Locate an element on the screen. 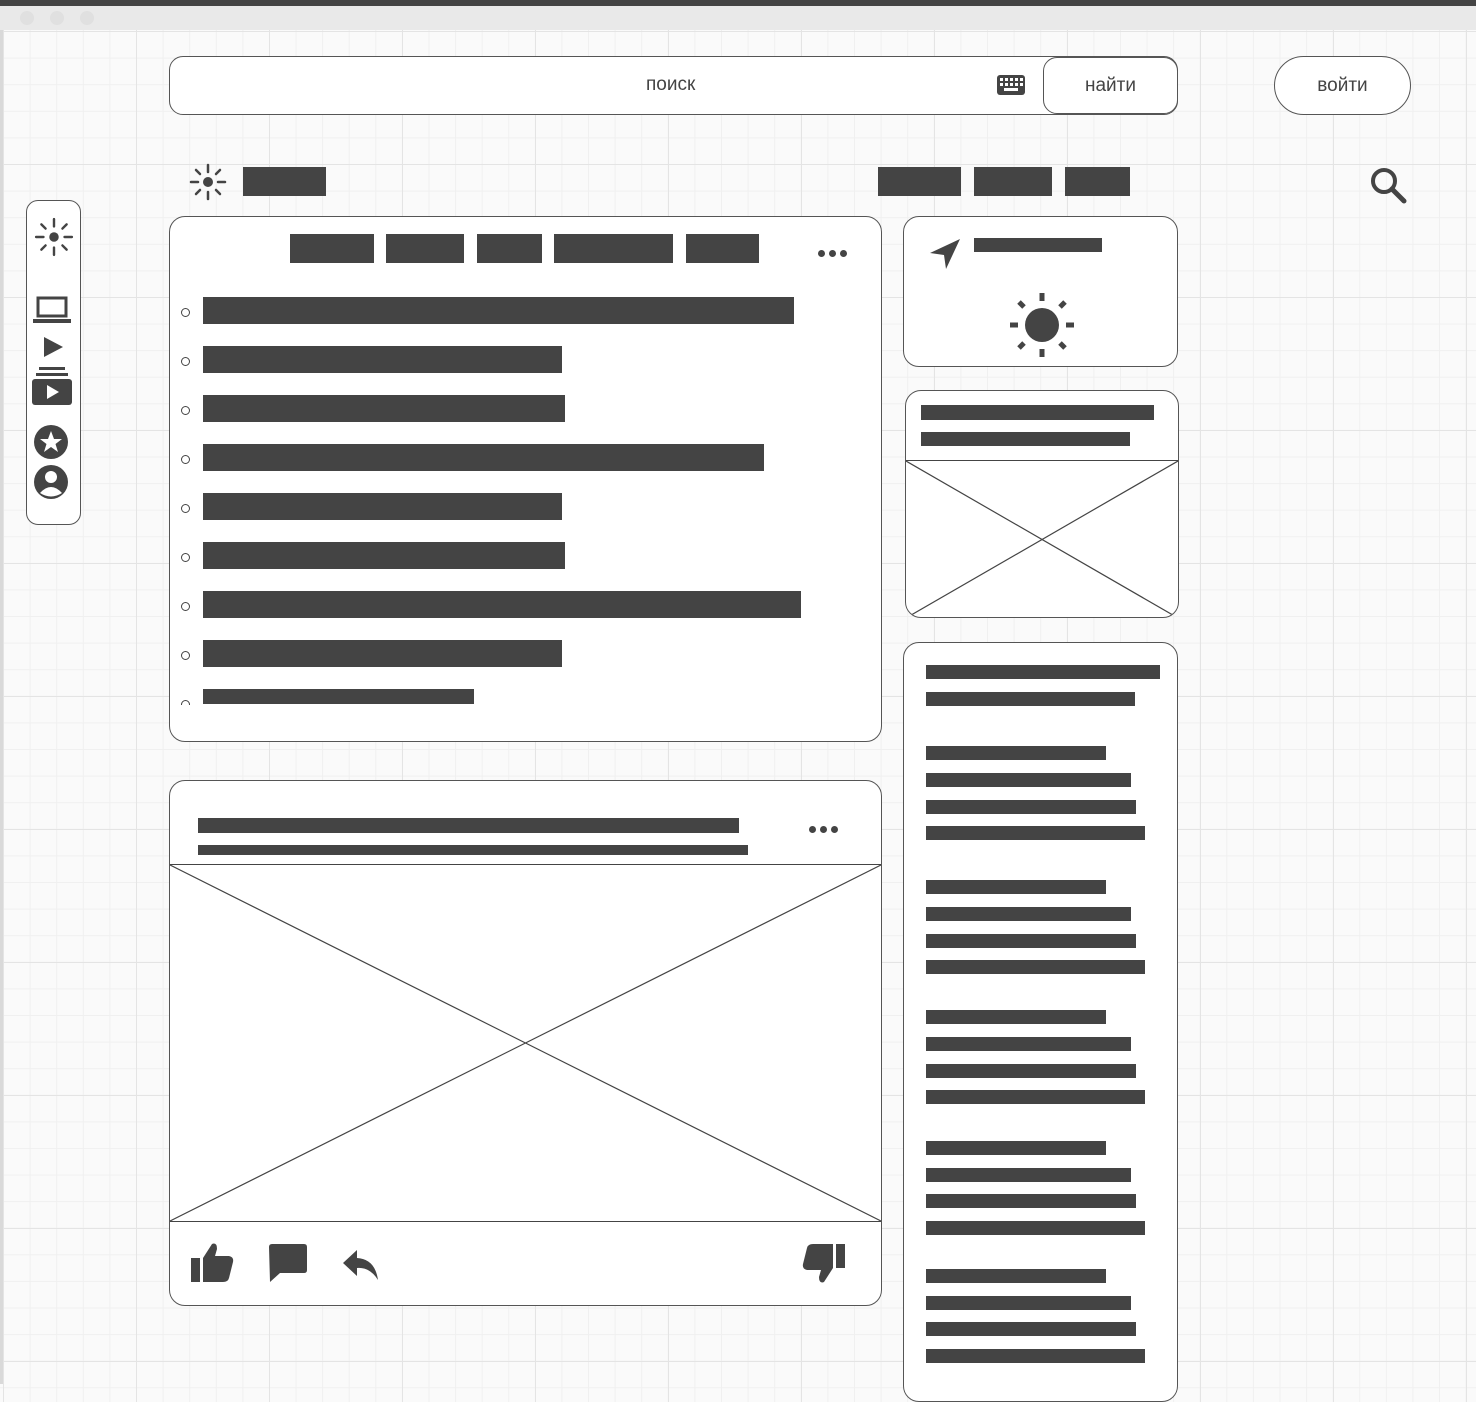  side-card-title-placeholder is located at coordinates (1037, 412).